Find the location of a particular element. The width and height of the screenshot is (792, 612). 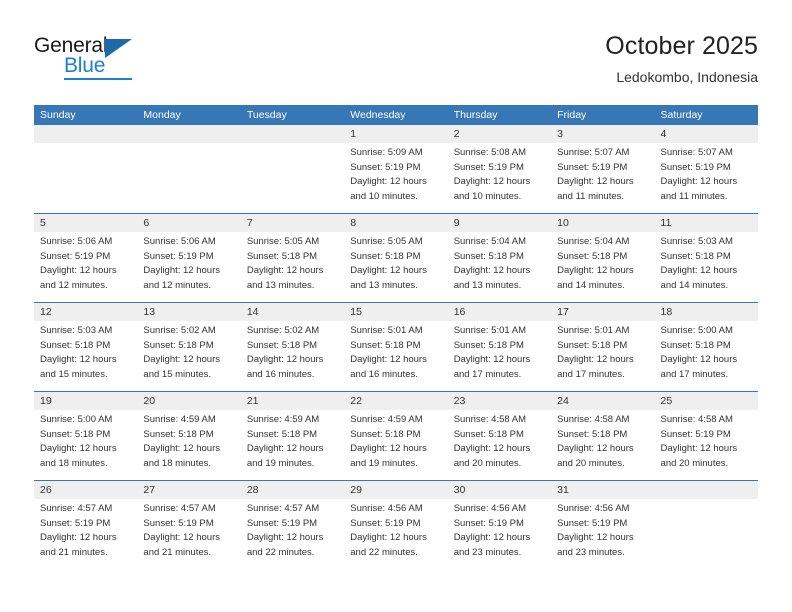

logo-text-blue: Blue is located at coordinates (85, 65).